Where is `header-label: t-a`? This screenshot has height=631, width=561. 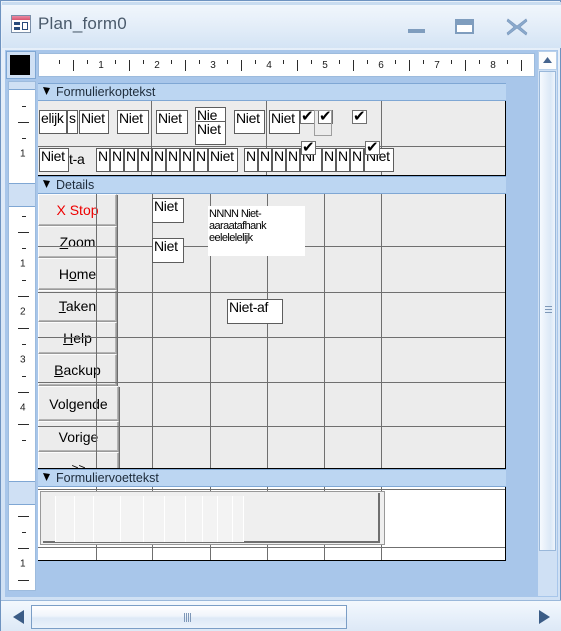
header-label: t-a is located at coordinates (82, 160).